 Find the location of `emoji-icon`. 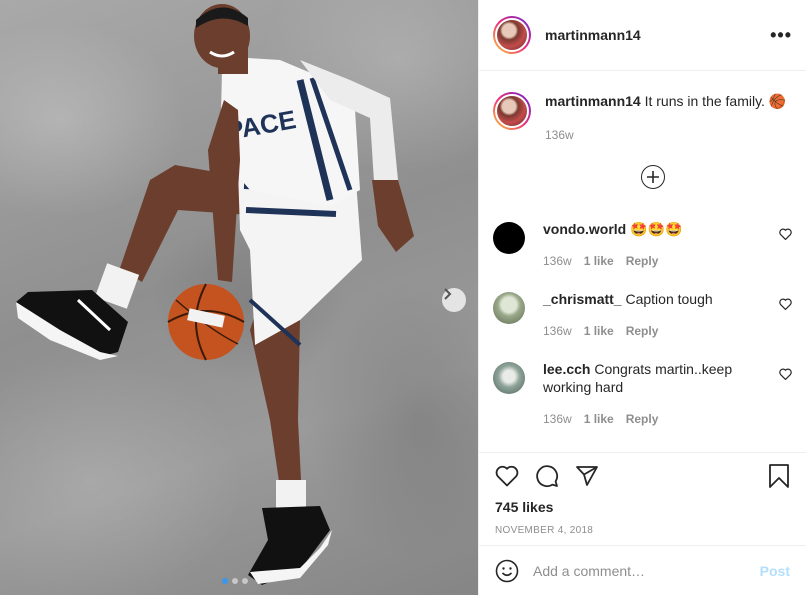

emoji-icon is located at coordinates (507, 571).